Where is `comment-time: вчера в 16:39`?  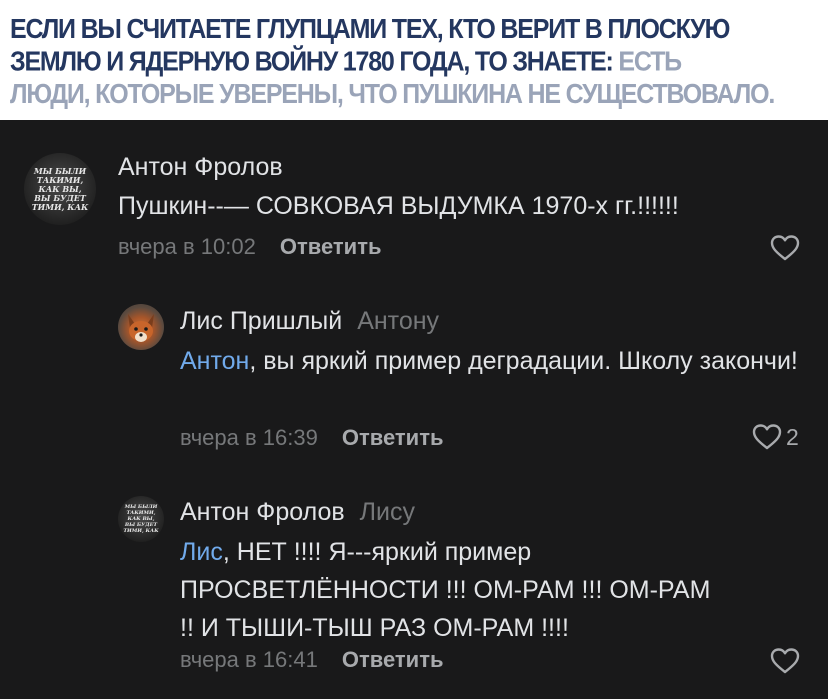 comment-time: вчера в 16:39 is located at coordinates (249, 437).